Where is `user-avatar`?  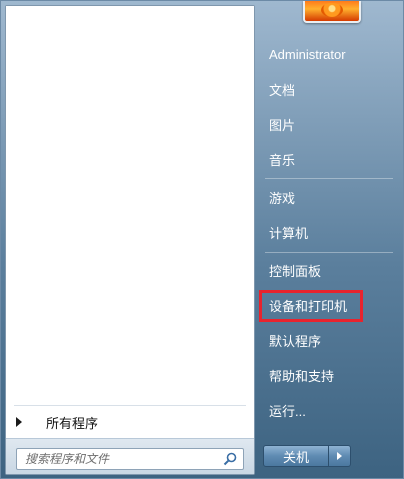 user-avatar is located at coordinates (332, 12).